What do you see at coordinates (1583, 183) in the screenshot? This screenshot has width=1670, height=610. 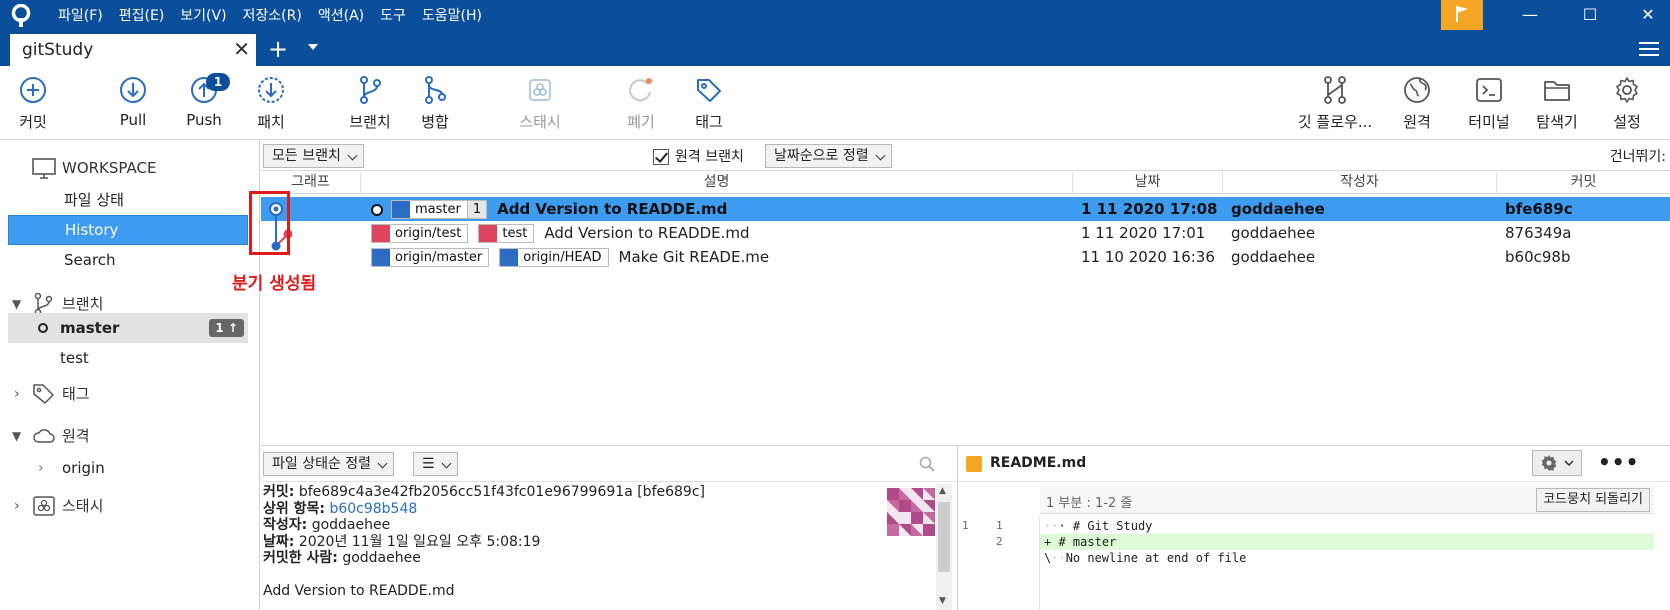 I see `col-commit: 커밋` at bounding box center [1583, 183].